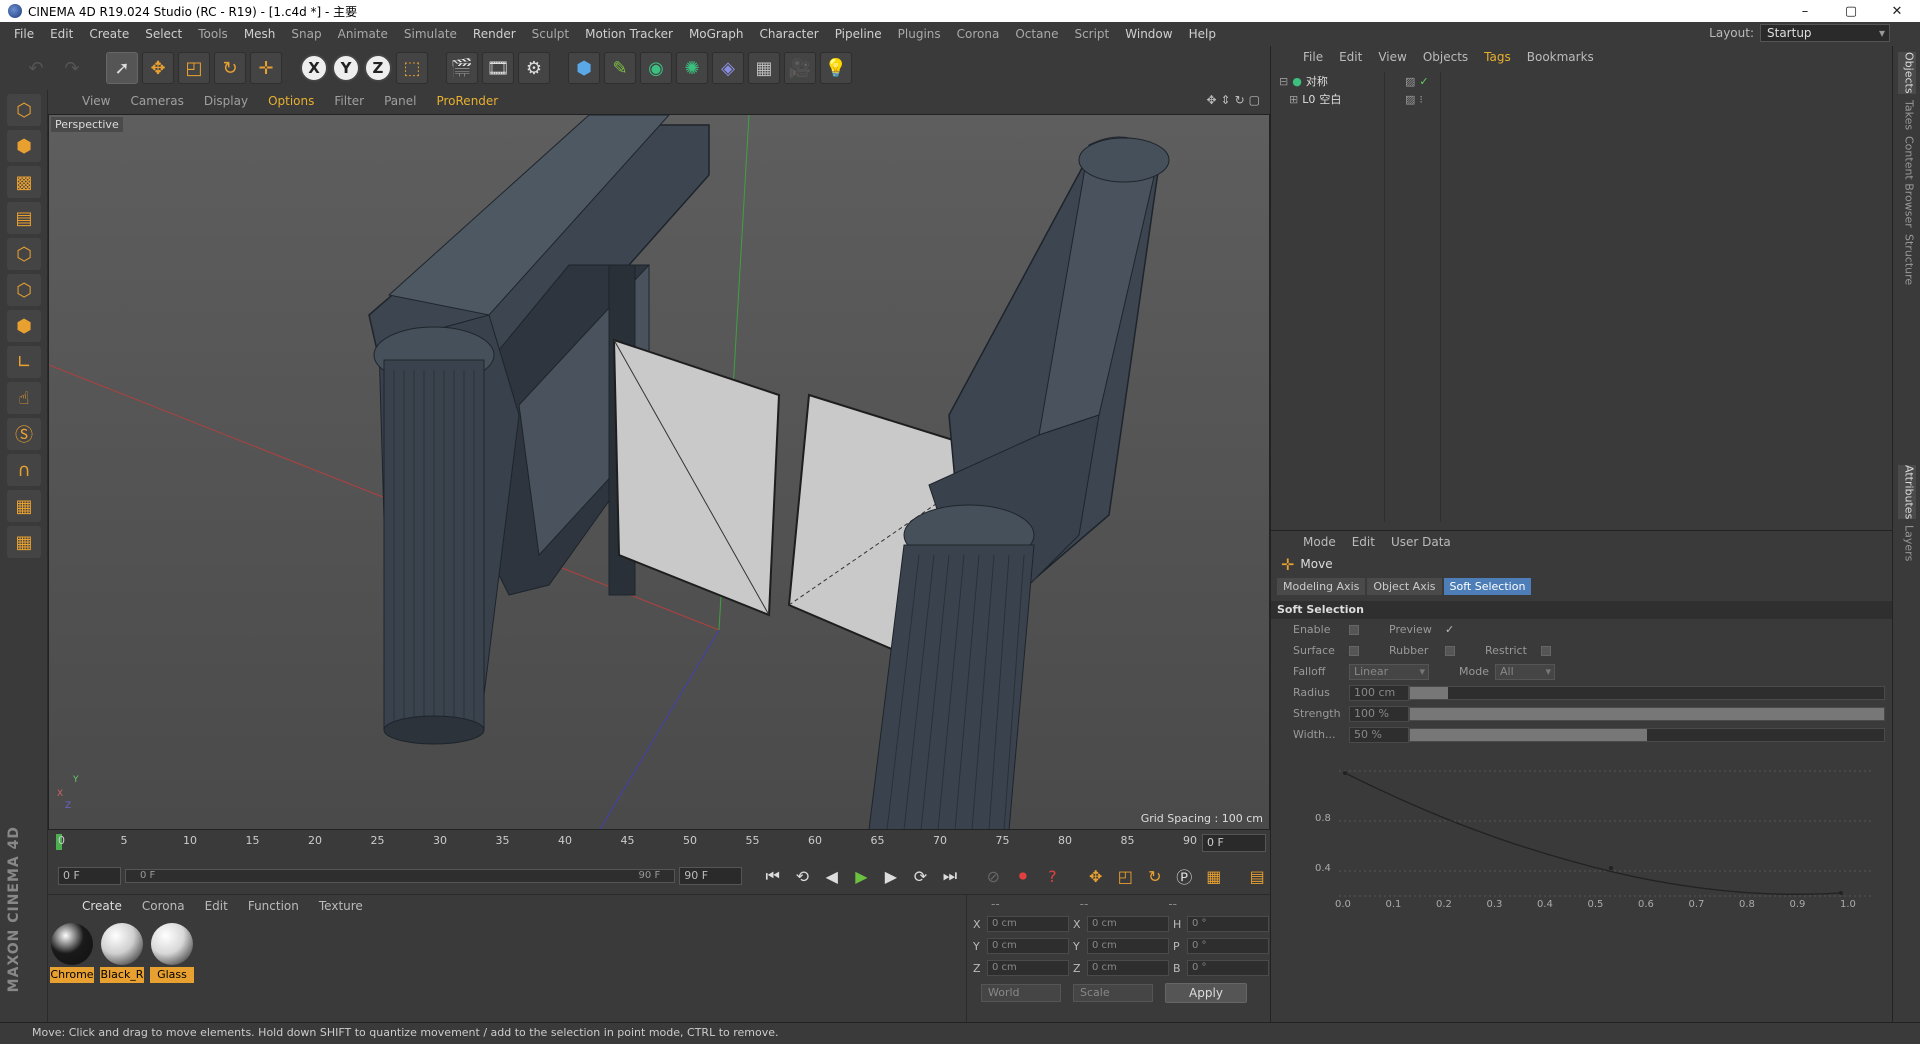 This screenshot has width=1920, height=1044. What do you see at coordinates (96, 101) in the screenshot?
I see `viewport-menu-view: View` at bounding box center [96, 101].